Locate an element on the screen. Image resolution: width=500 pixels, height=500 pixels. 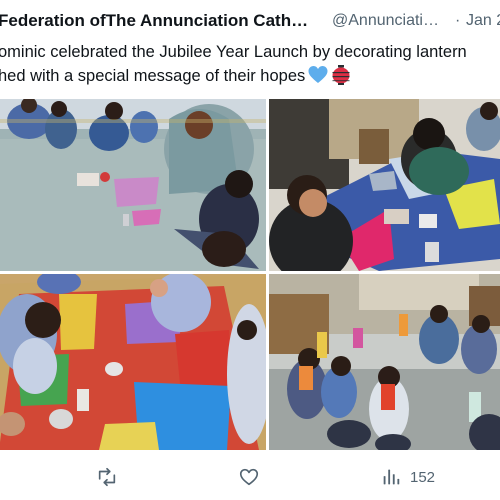
retweet-button is located at coordinates (107, 477).